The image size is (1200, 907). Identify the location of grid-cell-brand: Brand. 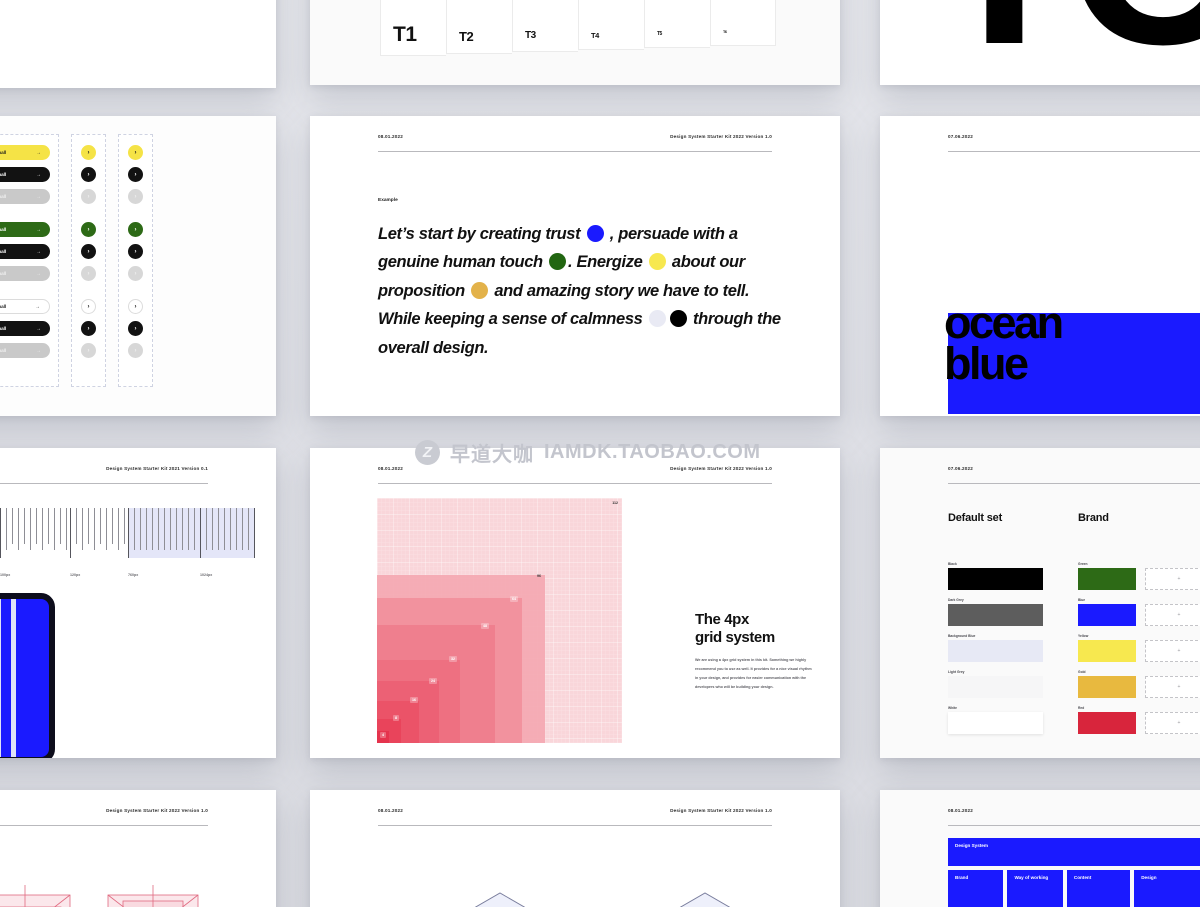
(976, 888).